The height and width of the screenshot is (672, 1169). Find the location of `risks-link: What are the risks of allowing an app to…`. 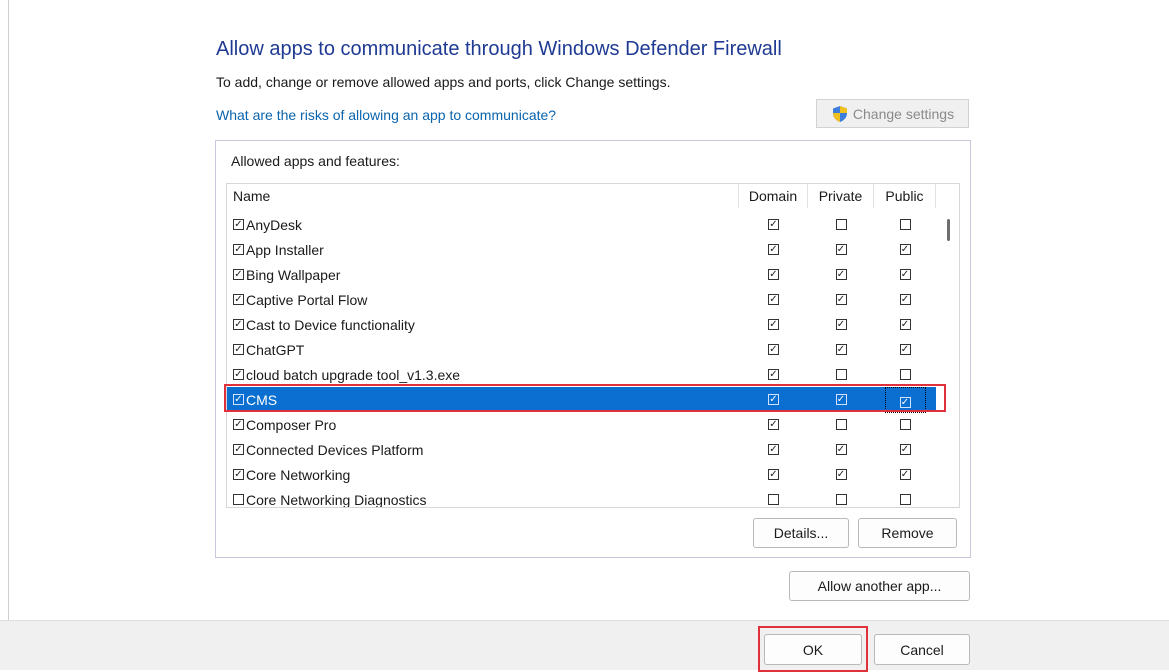

risks-link: What are the risks of allowing an app to… is located at coordinates (386, 115).